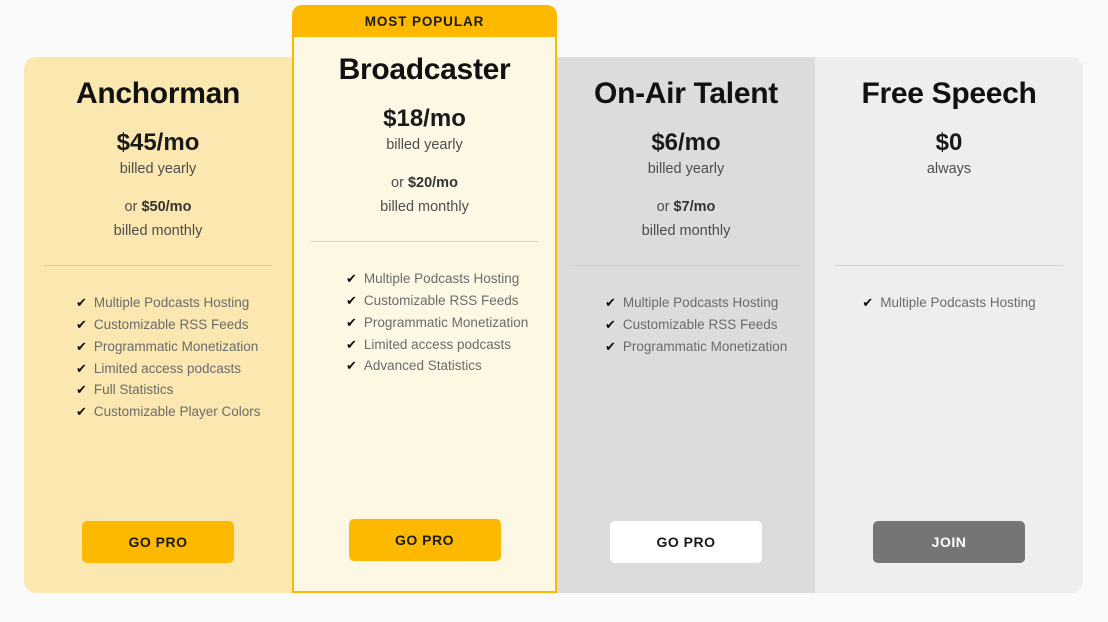 The height and width of the screenshot is (622, 1108). I want to click on plan-alt-price: $50/mo, so click(166, 207).